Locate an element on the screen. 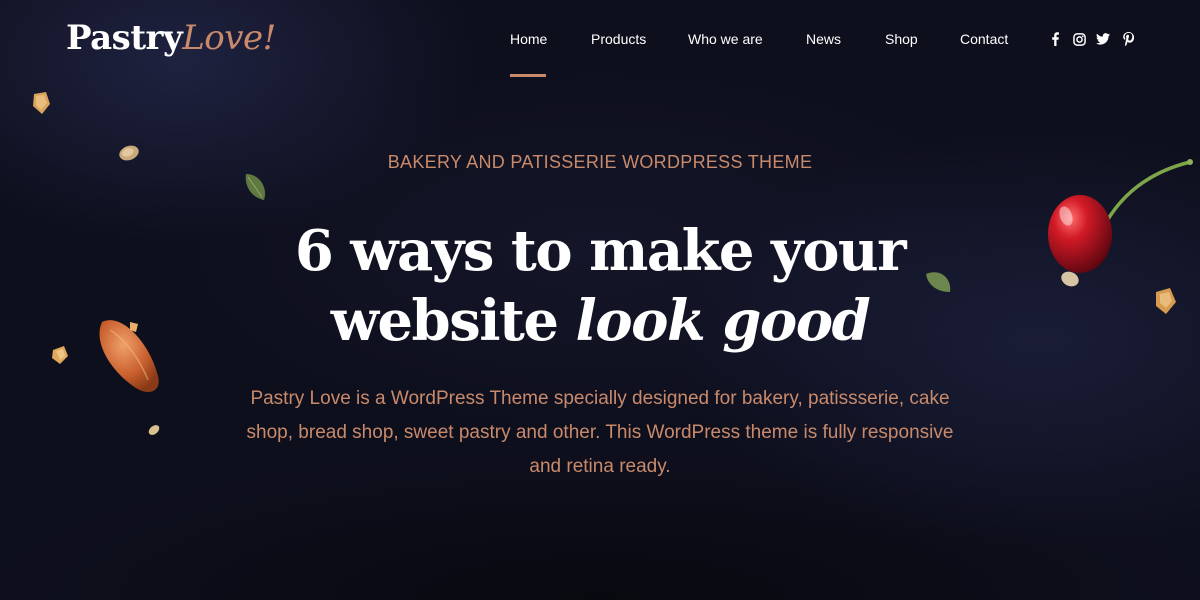 This screenshot has height=600, width=1200. nav-item-who-we-are: Who we are is located at coordinates (725, 39).